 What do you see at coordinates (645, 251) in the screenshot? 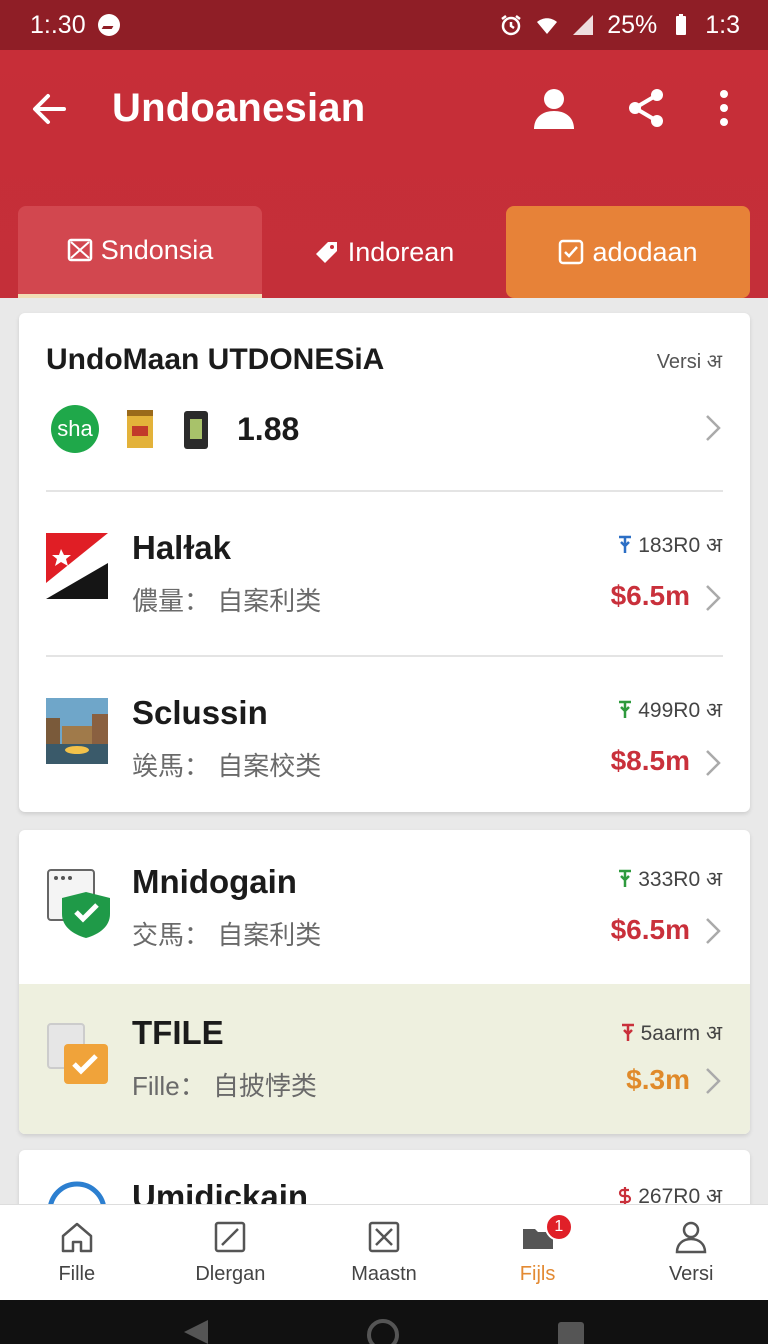
I see `tab-label: adodaan` at bounding box center [645, 251].